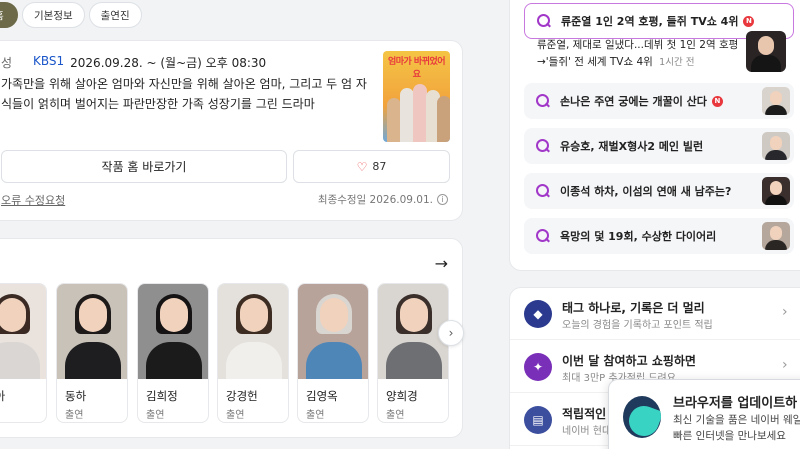  I want to click on cast-name: 김영옥, so click(322, 396).